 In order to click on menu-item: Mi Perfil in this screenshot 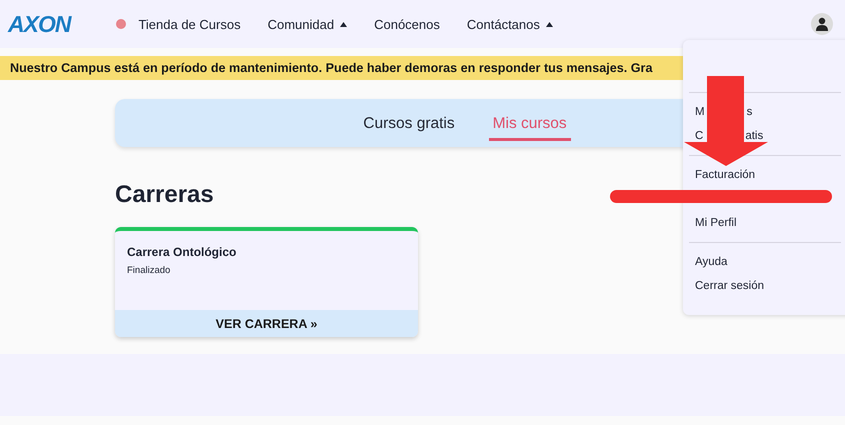, I will do `click(716, 223)`.